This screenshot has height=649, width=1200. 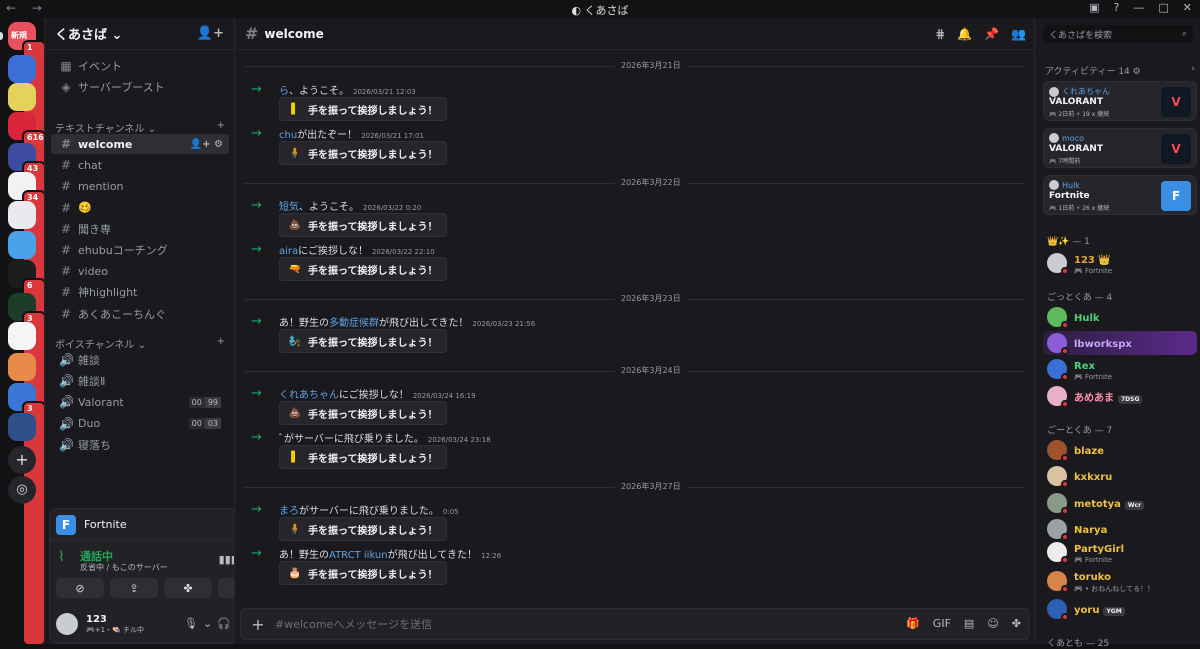 What do you see at coordinates (139, 34) in the screenshot?
I see `guild-header: くあさば ⌄ 👤+` at bounding box center [139, 34].